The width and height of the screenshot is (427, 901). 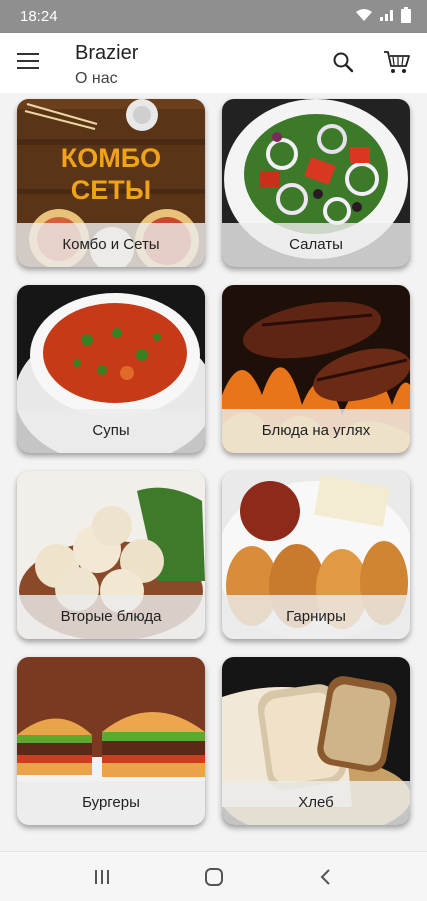 I want to click on recents-icon, so click(x=102, y=877).